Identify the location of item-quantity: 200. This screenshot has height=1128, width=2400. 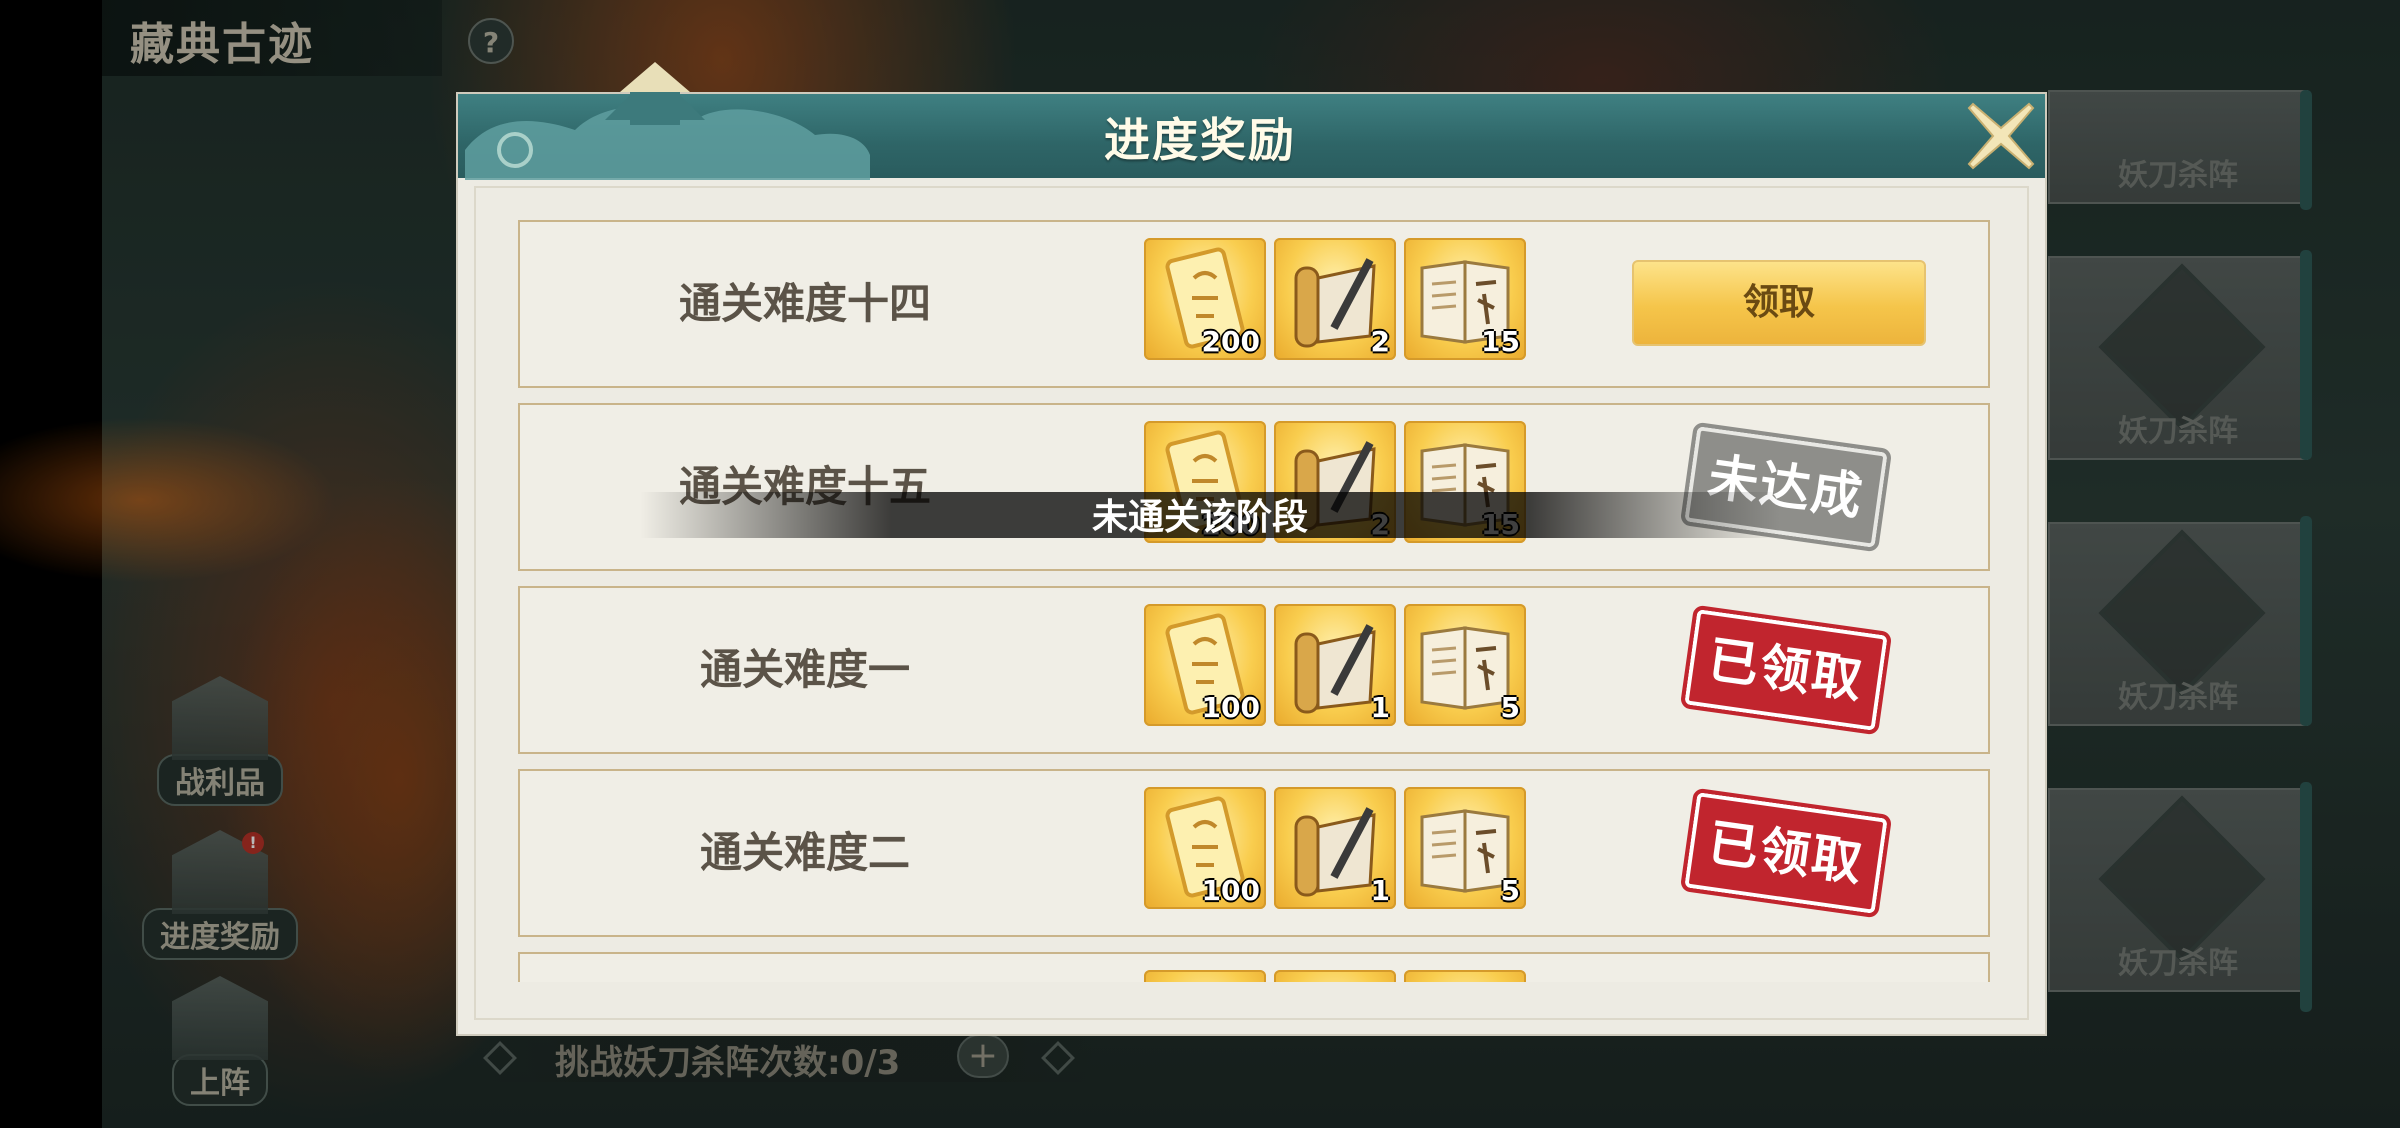
(1230, 341).